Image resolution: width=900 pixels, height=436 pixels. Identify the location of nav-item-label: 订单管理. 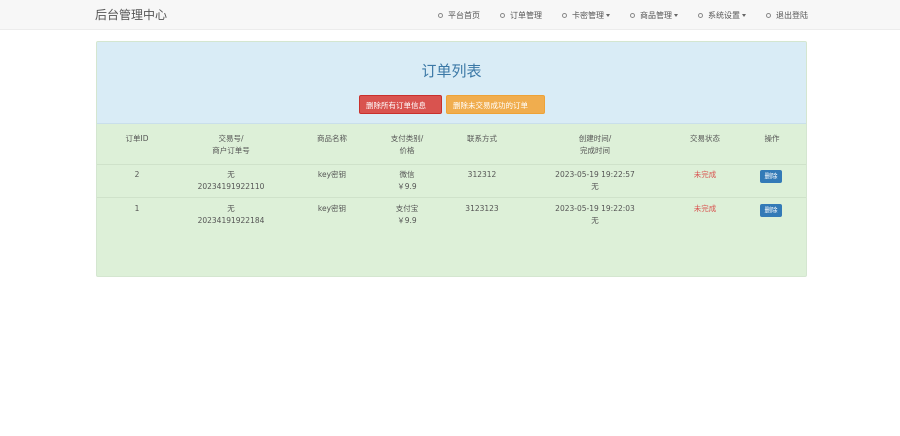
(526, 15).